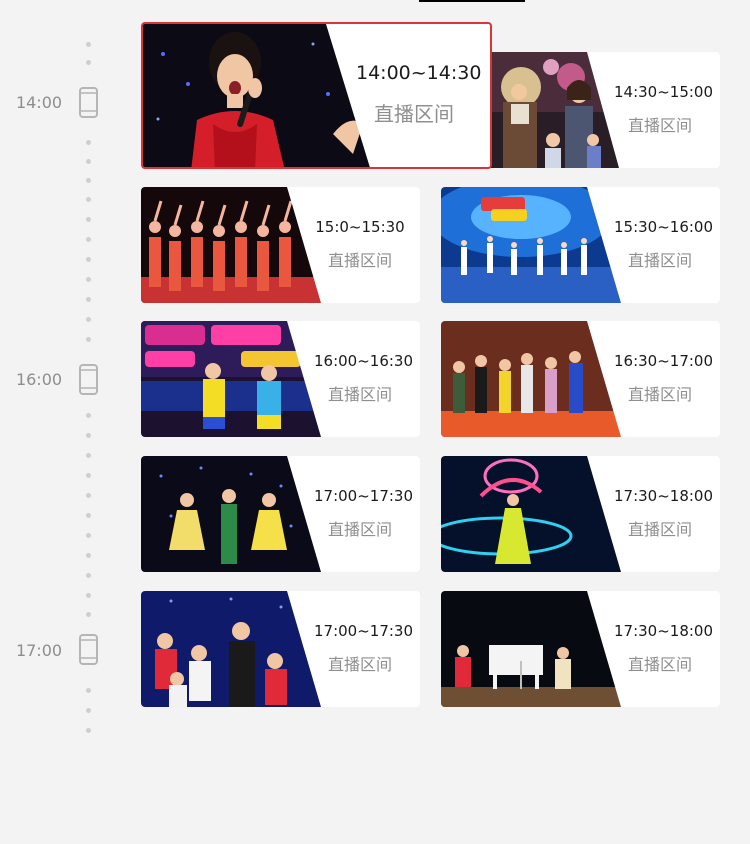 The height and width of the screenshot is (844, 750). Describe the element at coordinates (360, 227) in the screenshot. I see `time-range: 15:0~15:30` at that location.